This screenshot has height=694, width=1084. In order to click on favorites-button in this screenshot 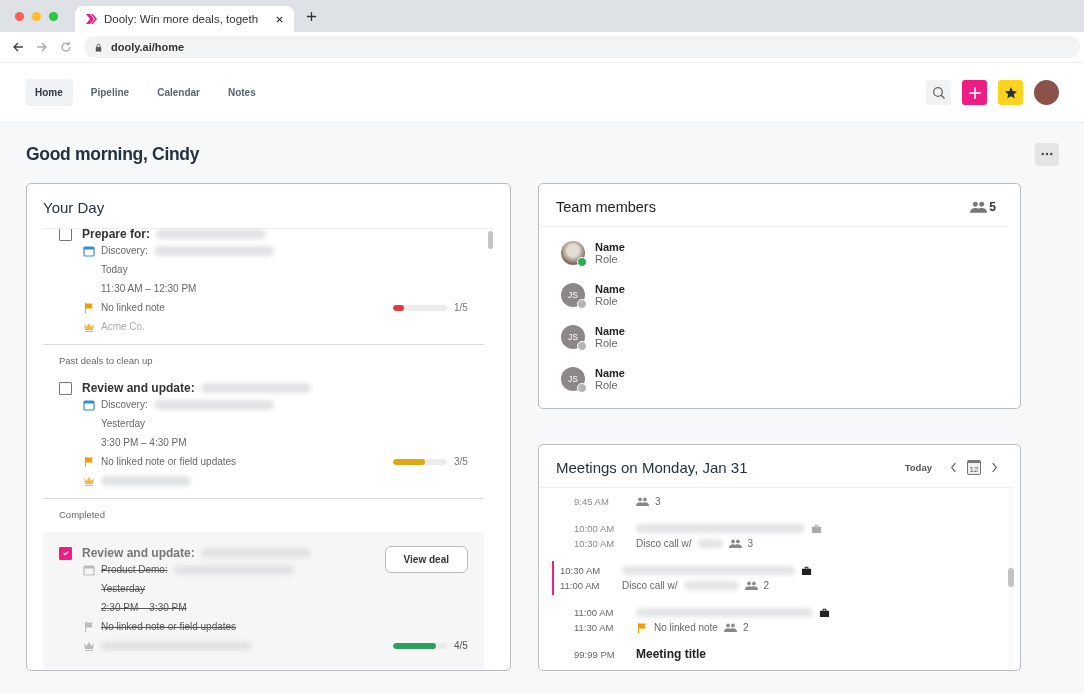, I will do `click(1010, 92)`.